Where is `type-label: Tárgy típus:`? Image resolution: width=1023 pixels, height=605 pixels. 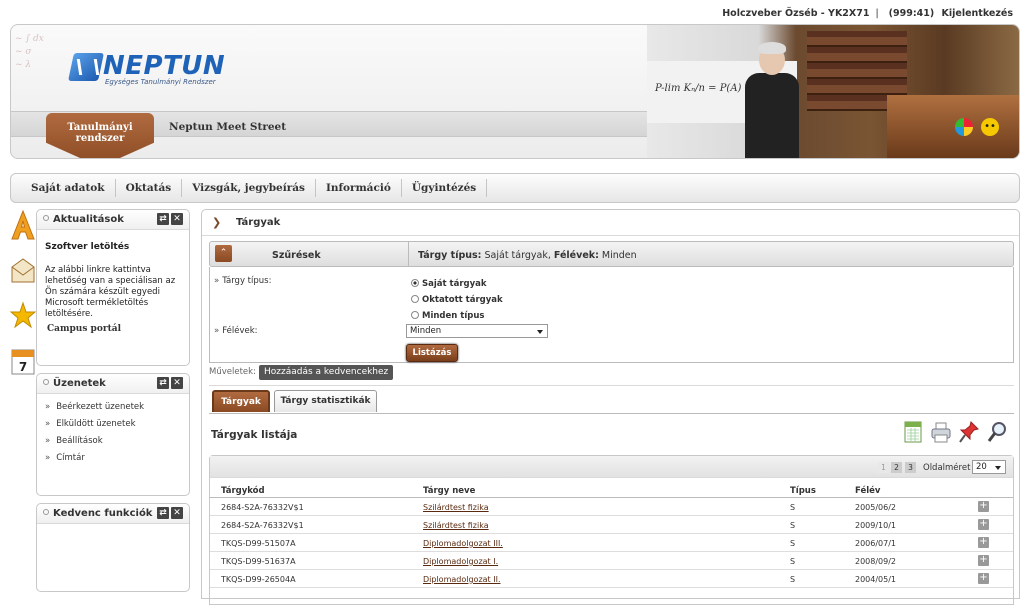 type-label: Tárgy típus: is located at coordinates (242, 281).